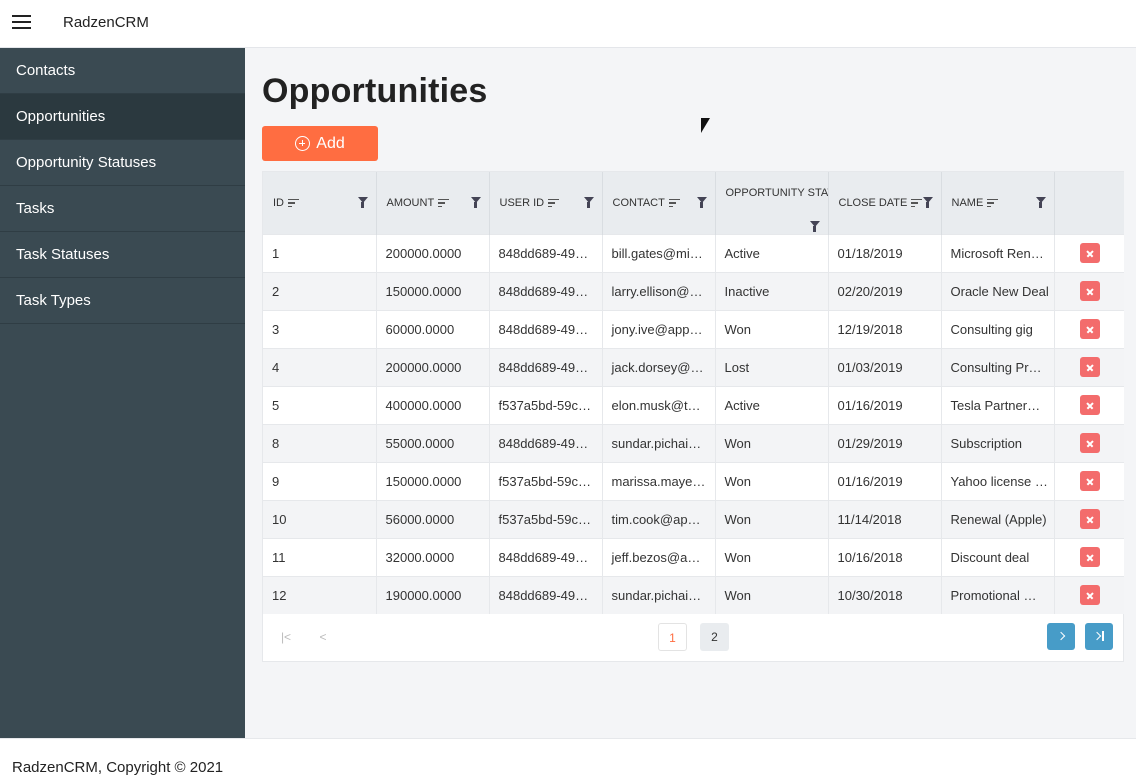 Image resolution: width=1136 pixels, height=780 pixels. Describe the element at coordinates (320, 290) in the screenshot. I see `cell-id: 2` at that location.